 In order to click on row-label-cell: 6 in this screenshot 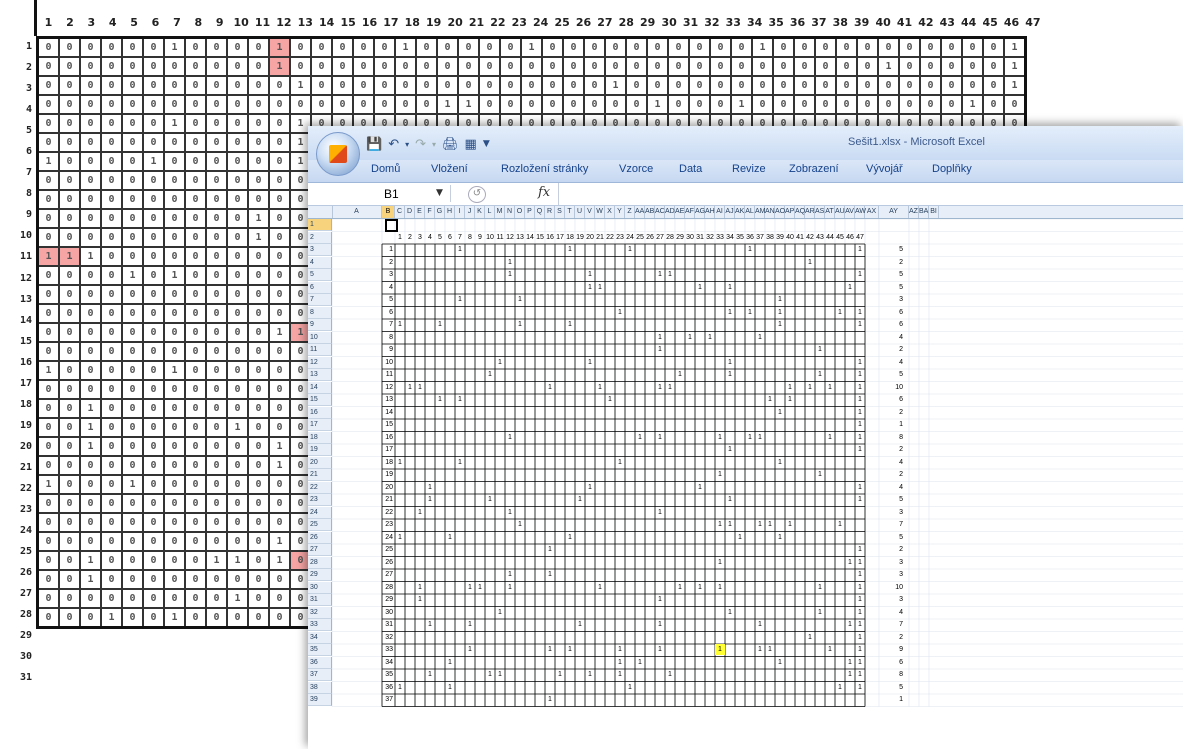, I will do `click(372, 313)`.